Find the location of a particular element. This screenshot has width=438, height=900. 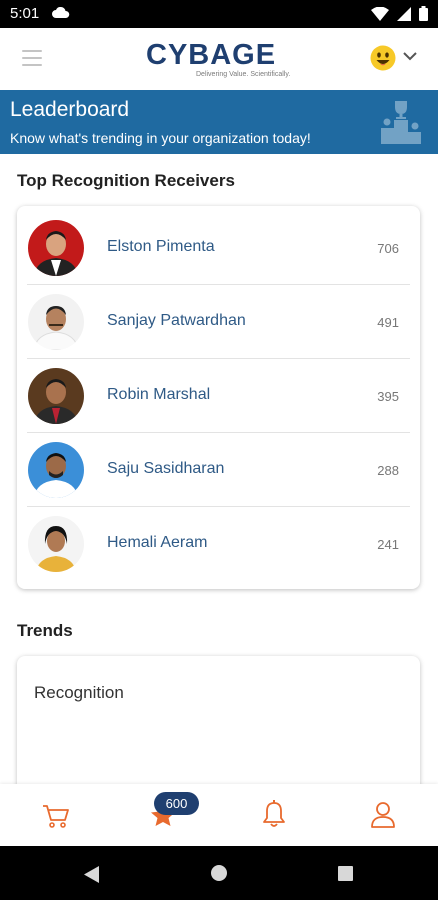

bottom-nav is located at coordinates (219, 815).